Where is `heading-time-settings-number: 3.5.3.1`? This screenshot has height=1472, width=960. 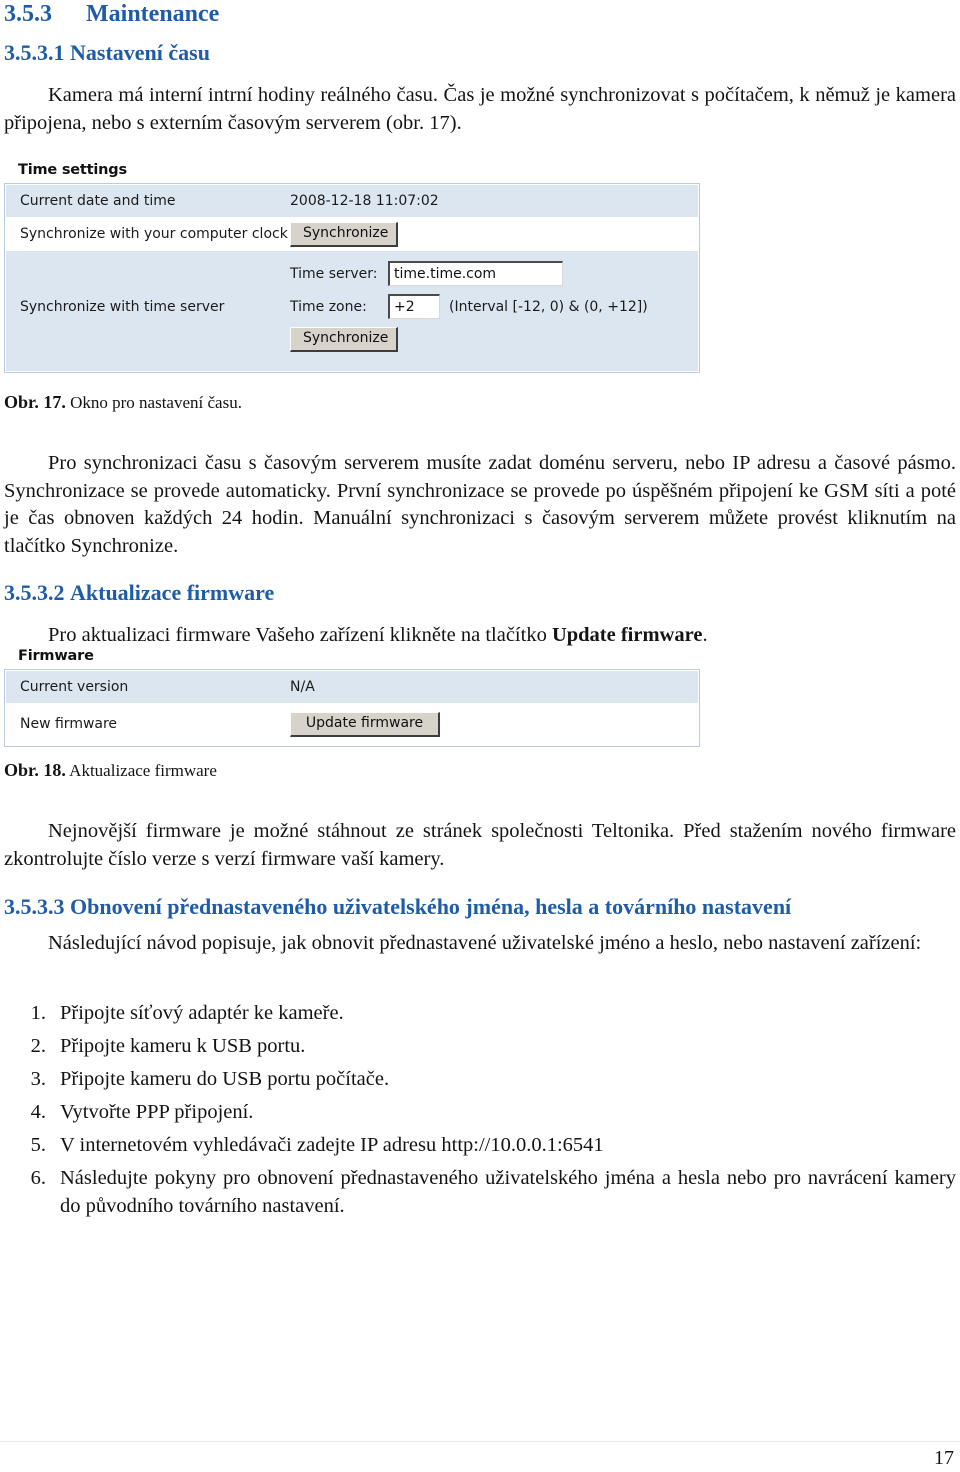 heading-time-settings-number: 3.5.3.1 is located at coordinates (34, 52).